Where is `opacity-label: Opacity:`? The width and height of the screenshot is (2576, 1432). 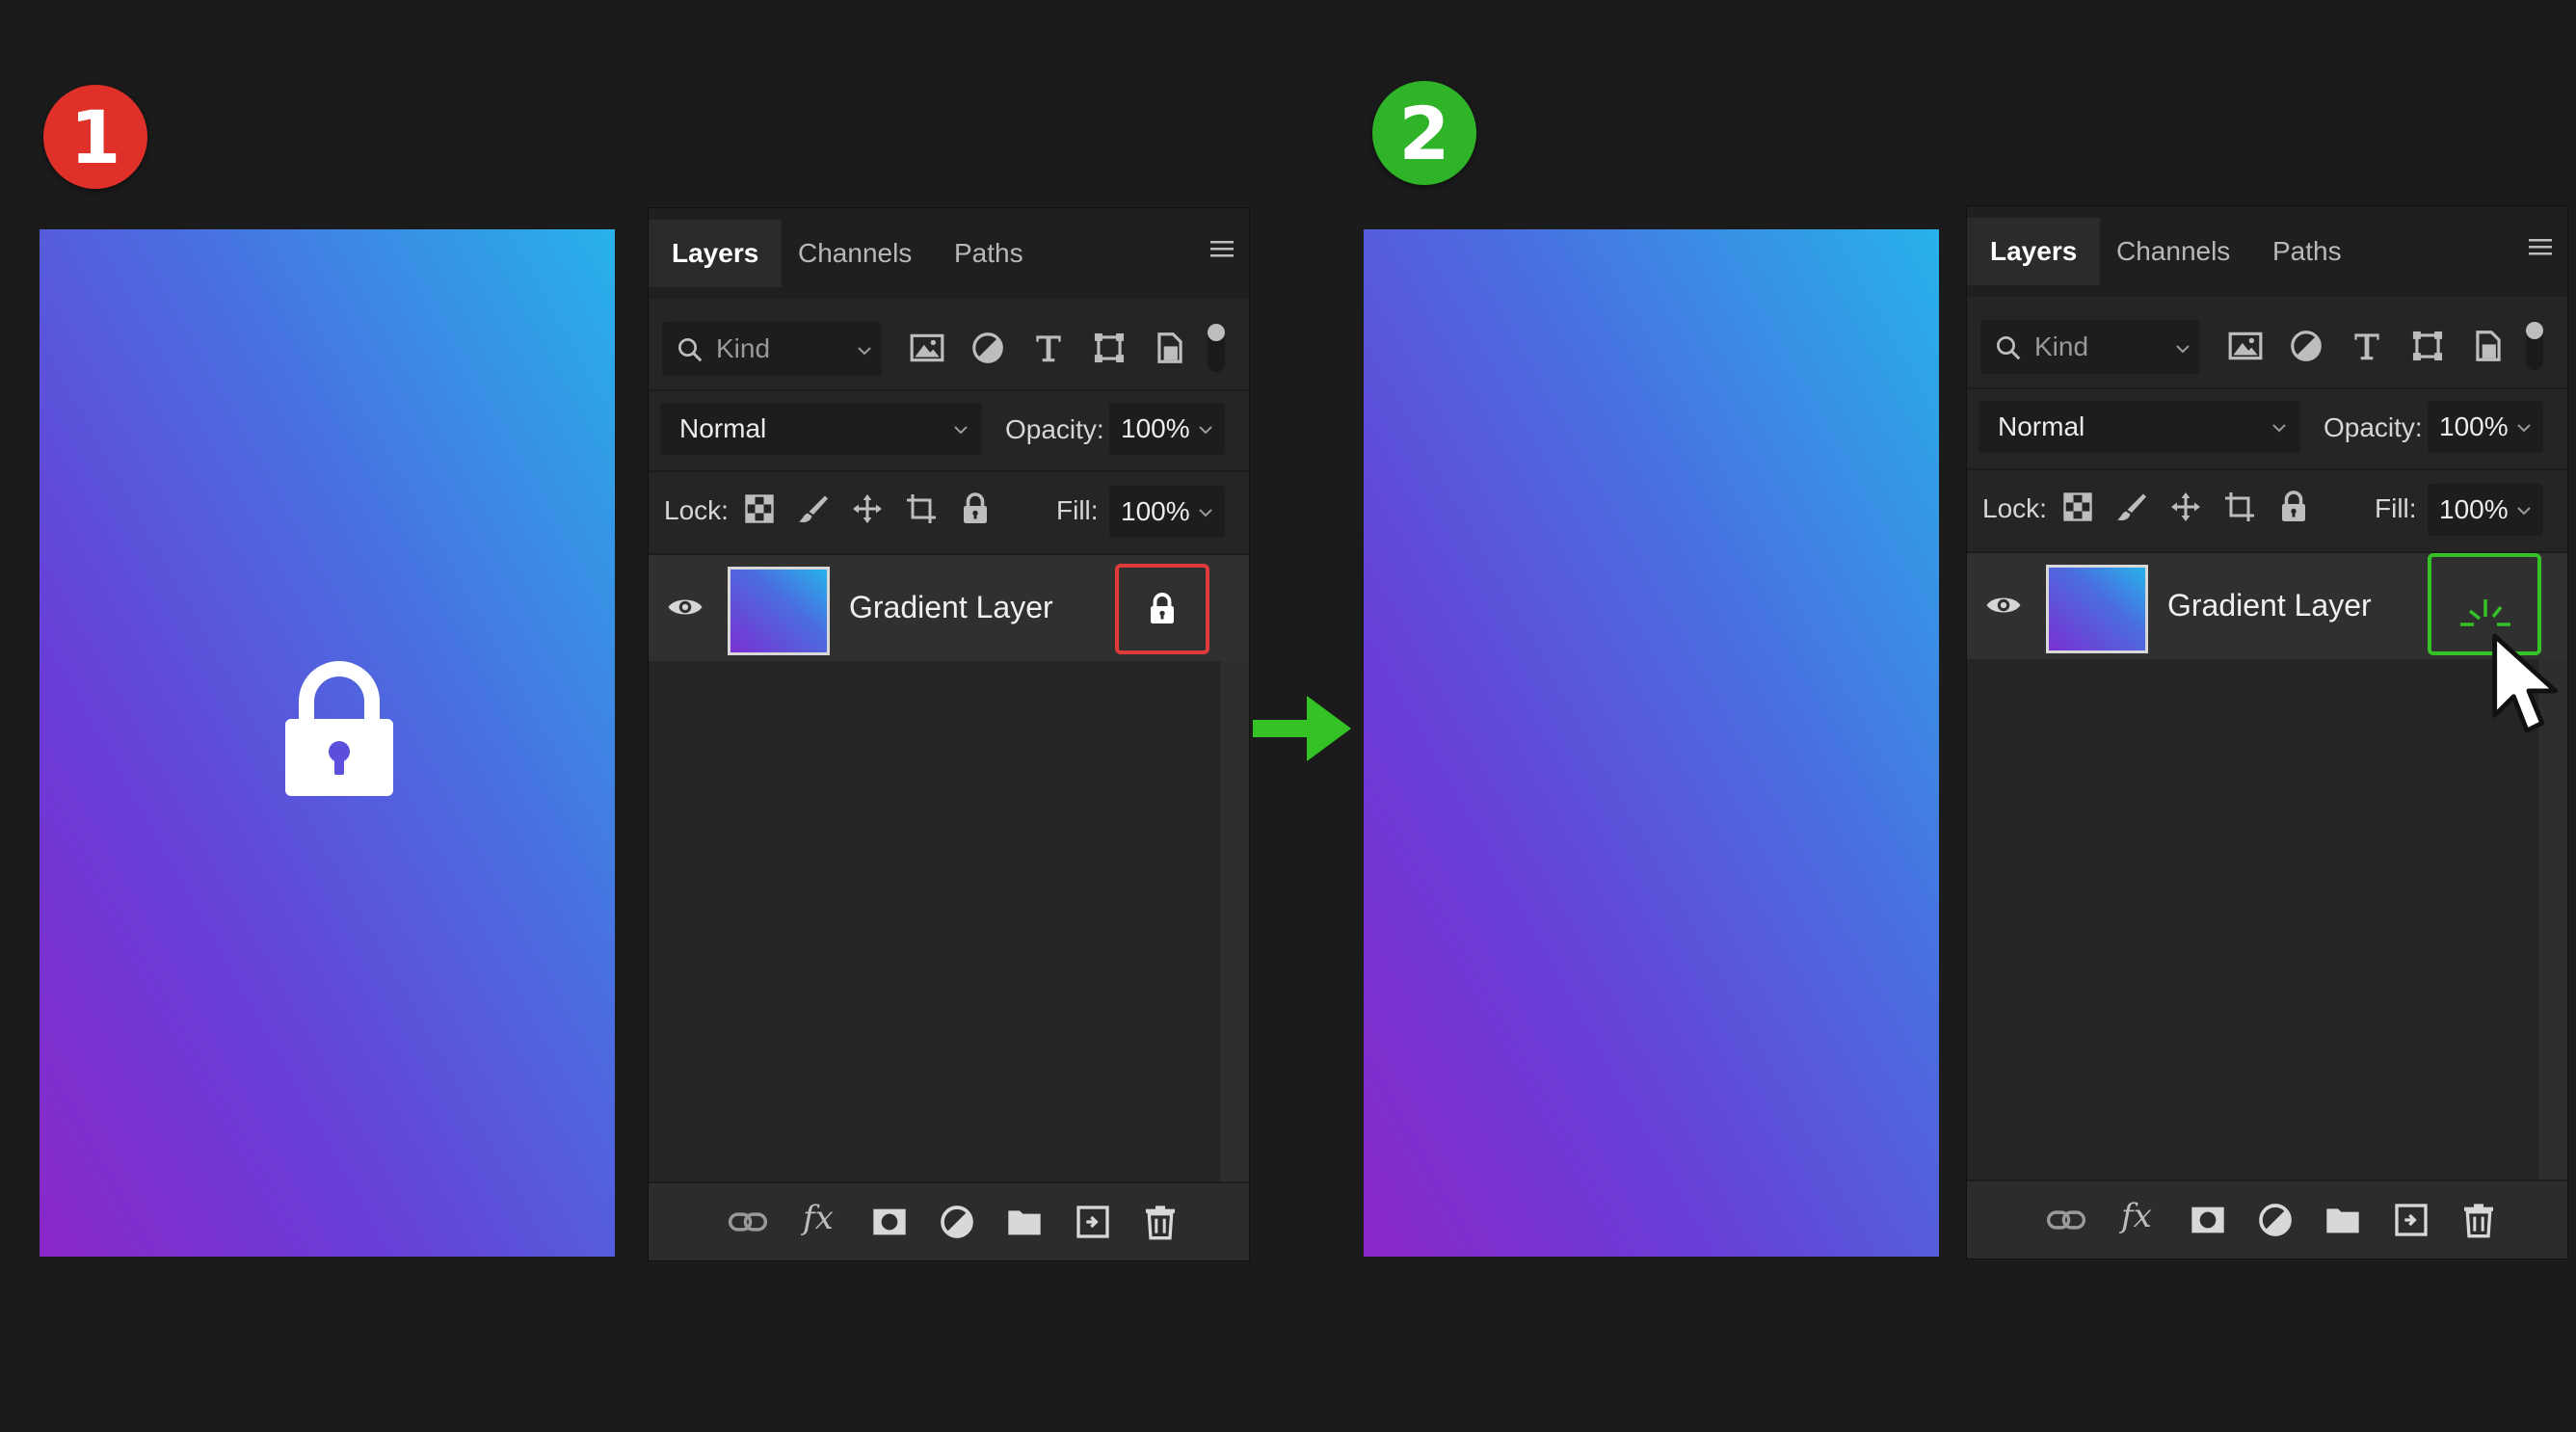
opacity-label: Opacity: is located at coordinates (2373, 427).